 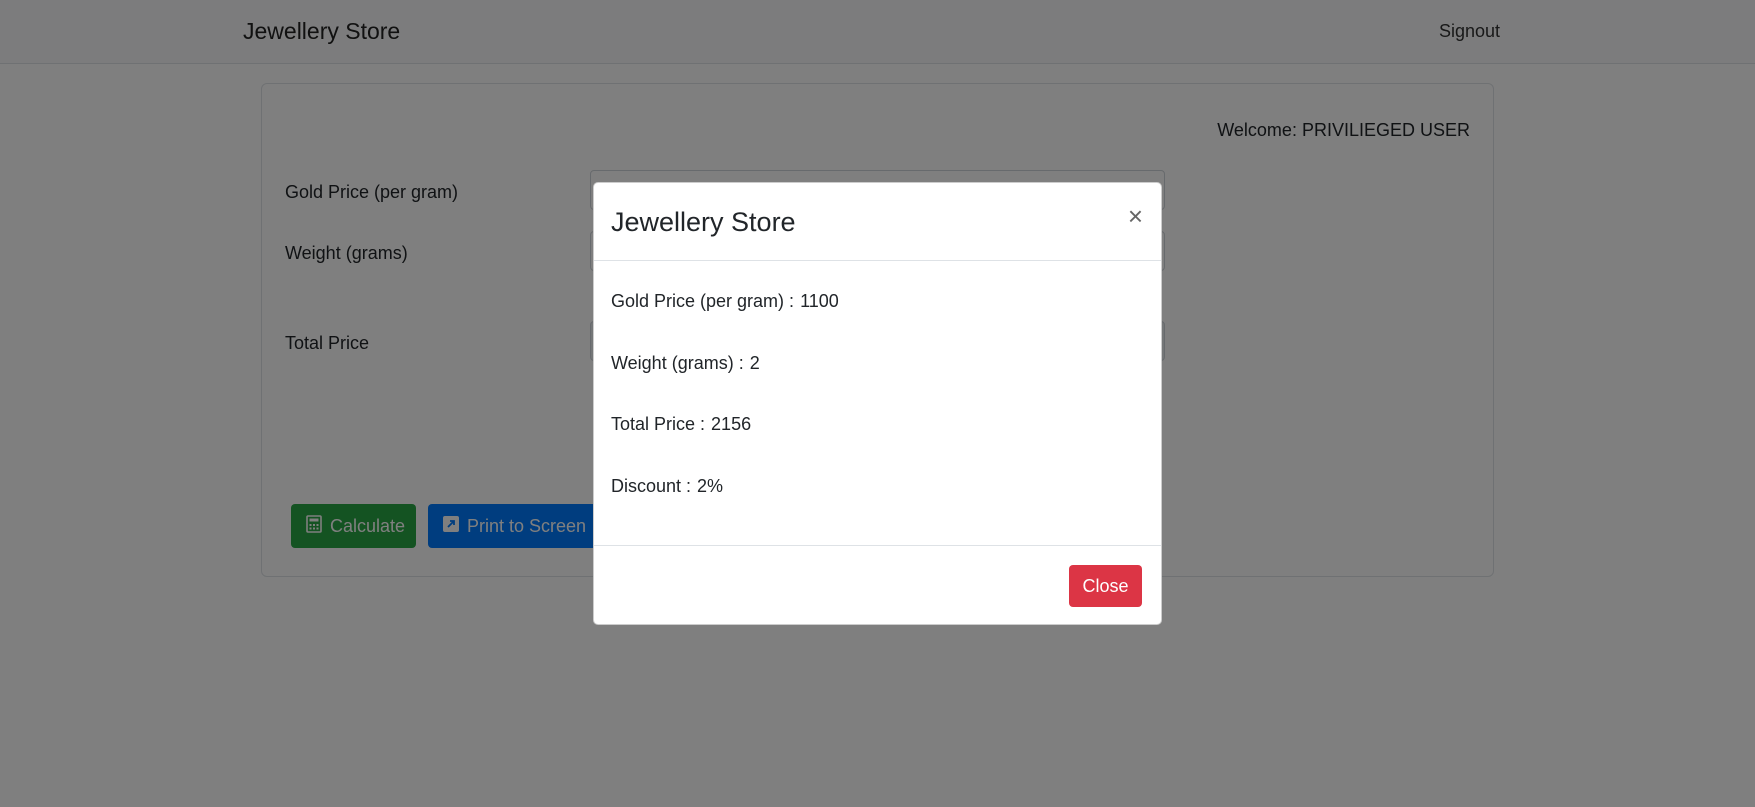 I want to click on total-price-row: Total Price :2156, so click(x=681, y=424).